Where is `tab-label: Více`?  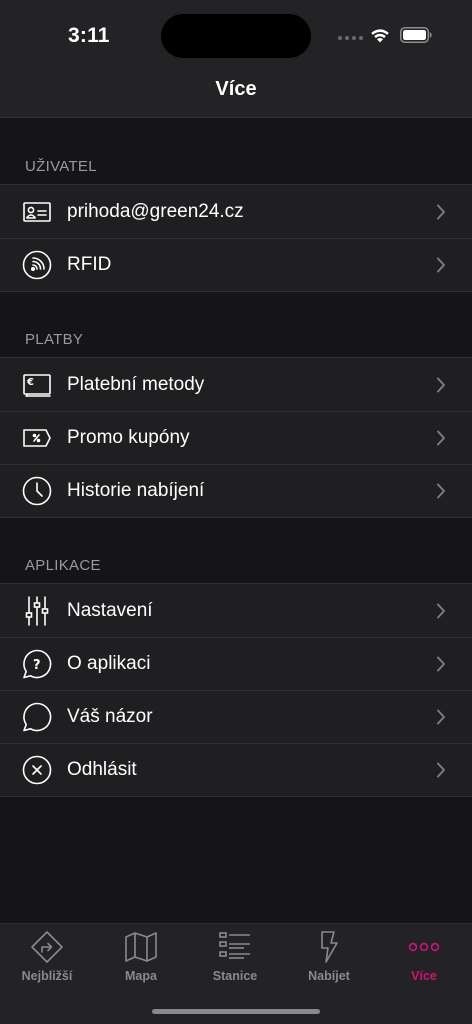 tab-label: Více is located at coordinates (424, 976).